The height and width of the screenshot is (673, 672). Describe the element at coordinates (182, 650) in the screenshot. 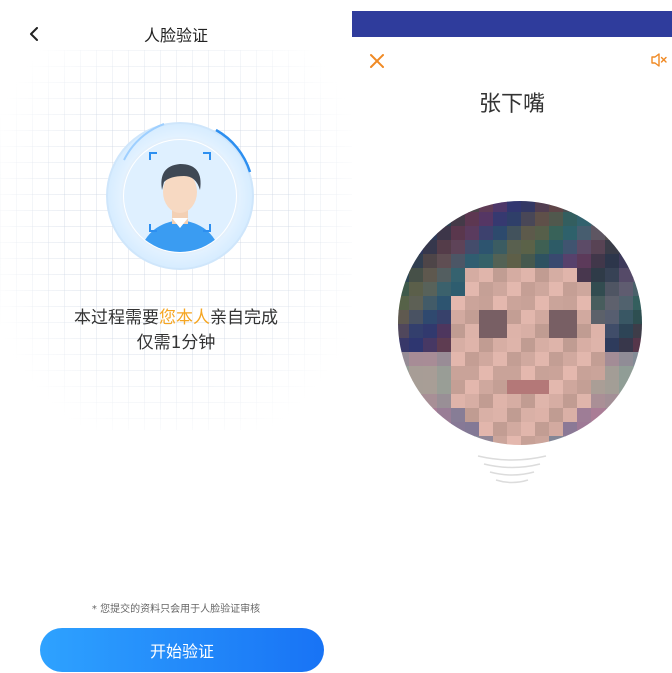

I see `start-verification-button: 开始验证` at that location.